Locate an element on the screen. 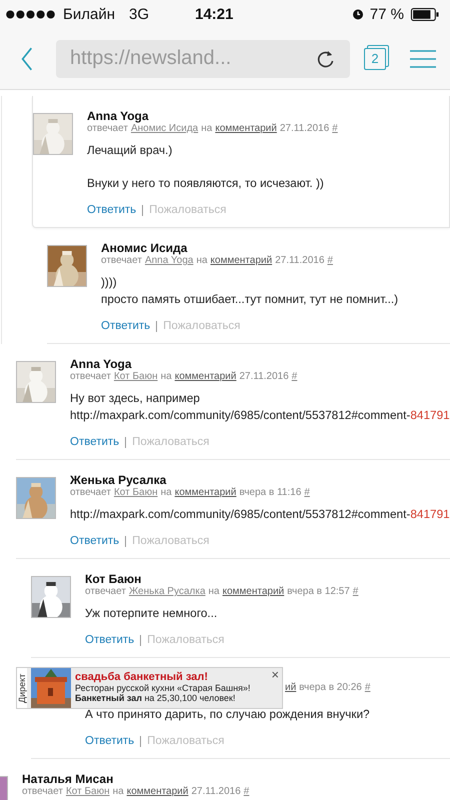 This screenshot has height=800, width=450. comment-text: А что принято дарить, по случаю рождения внучки? is located at coordinates (228, 714).